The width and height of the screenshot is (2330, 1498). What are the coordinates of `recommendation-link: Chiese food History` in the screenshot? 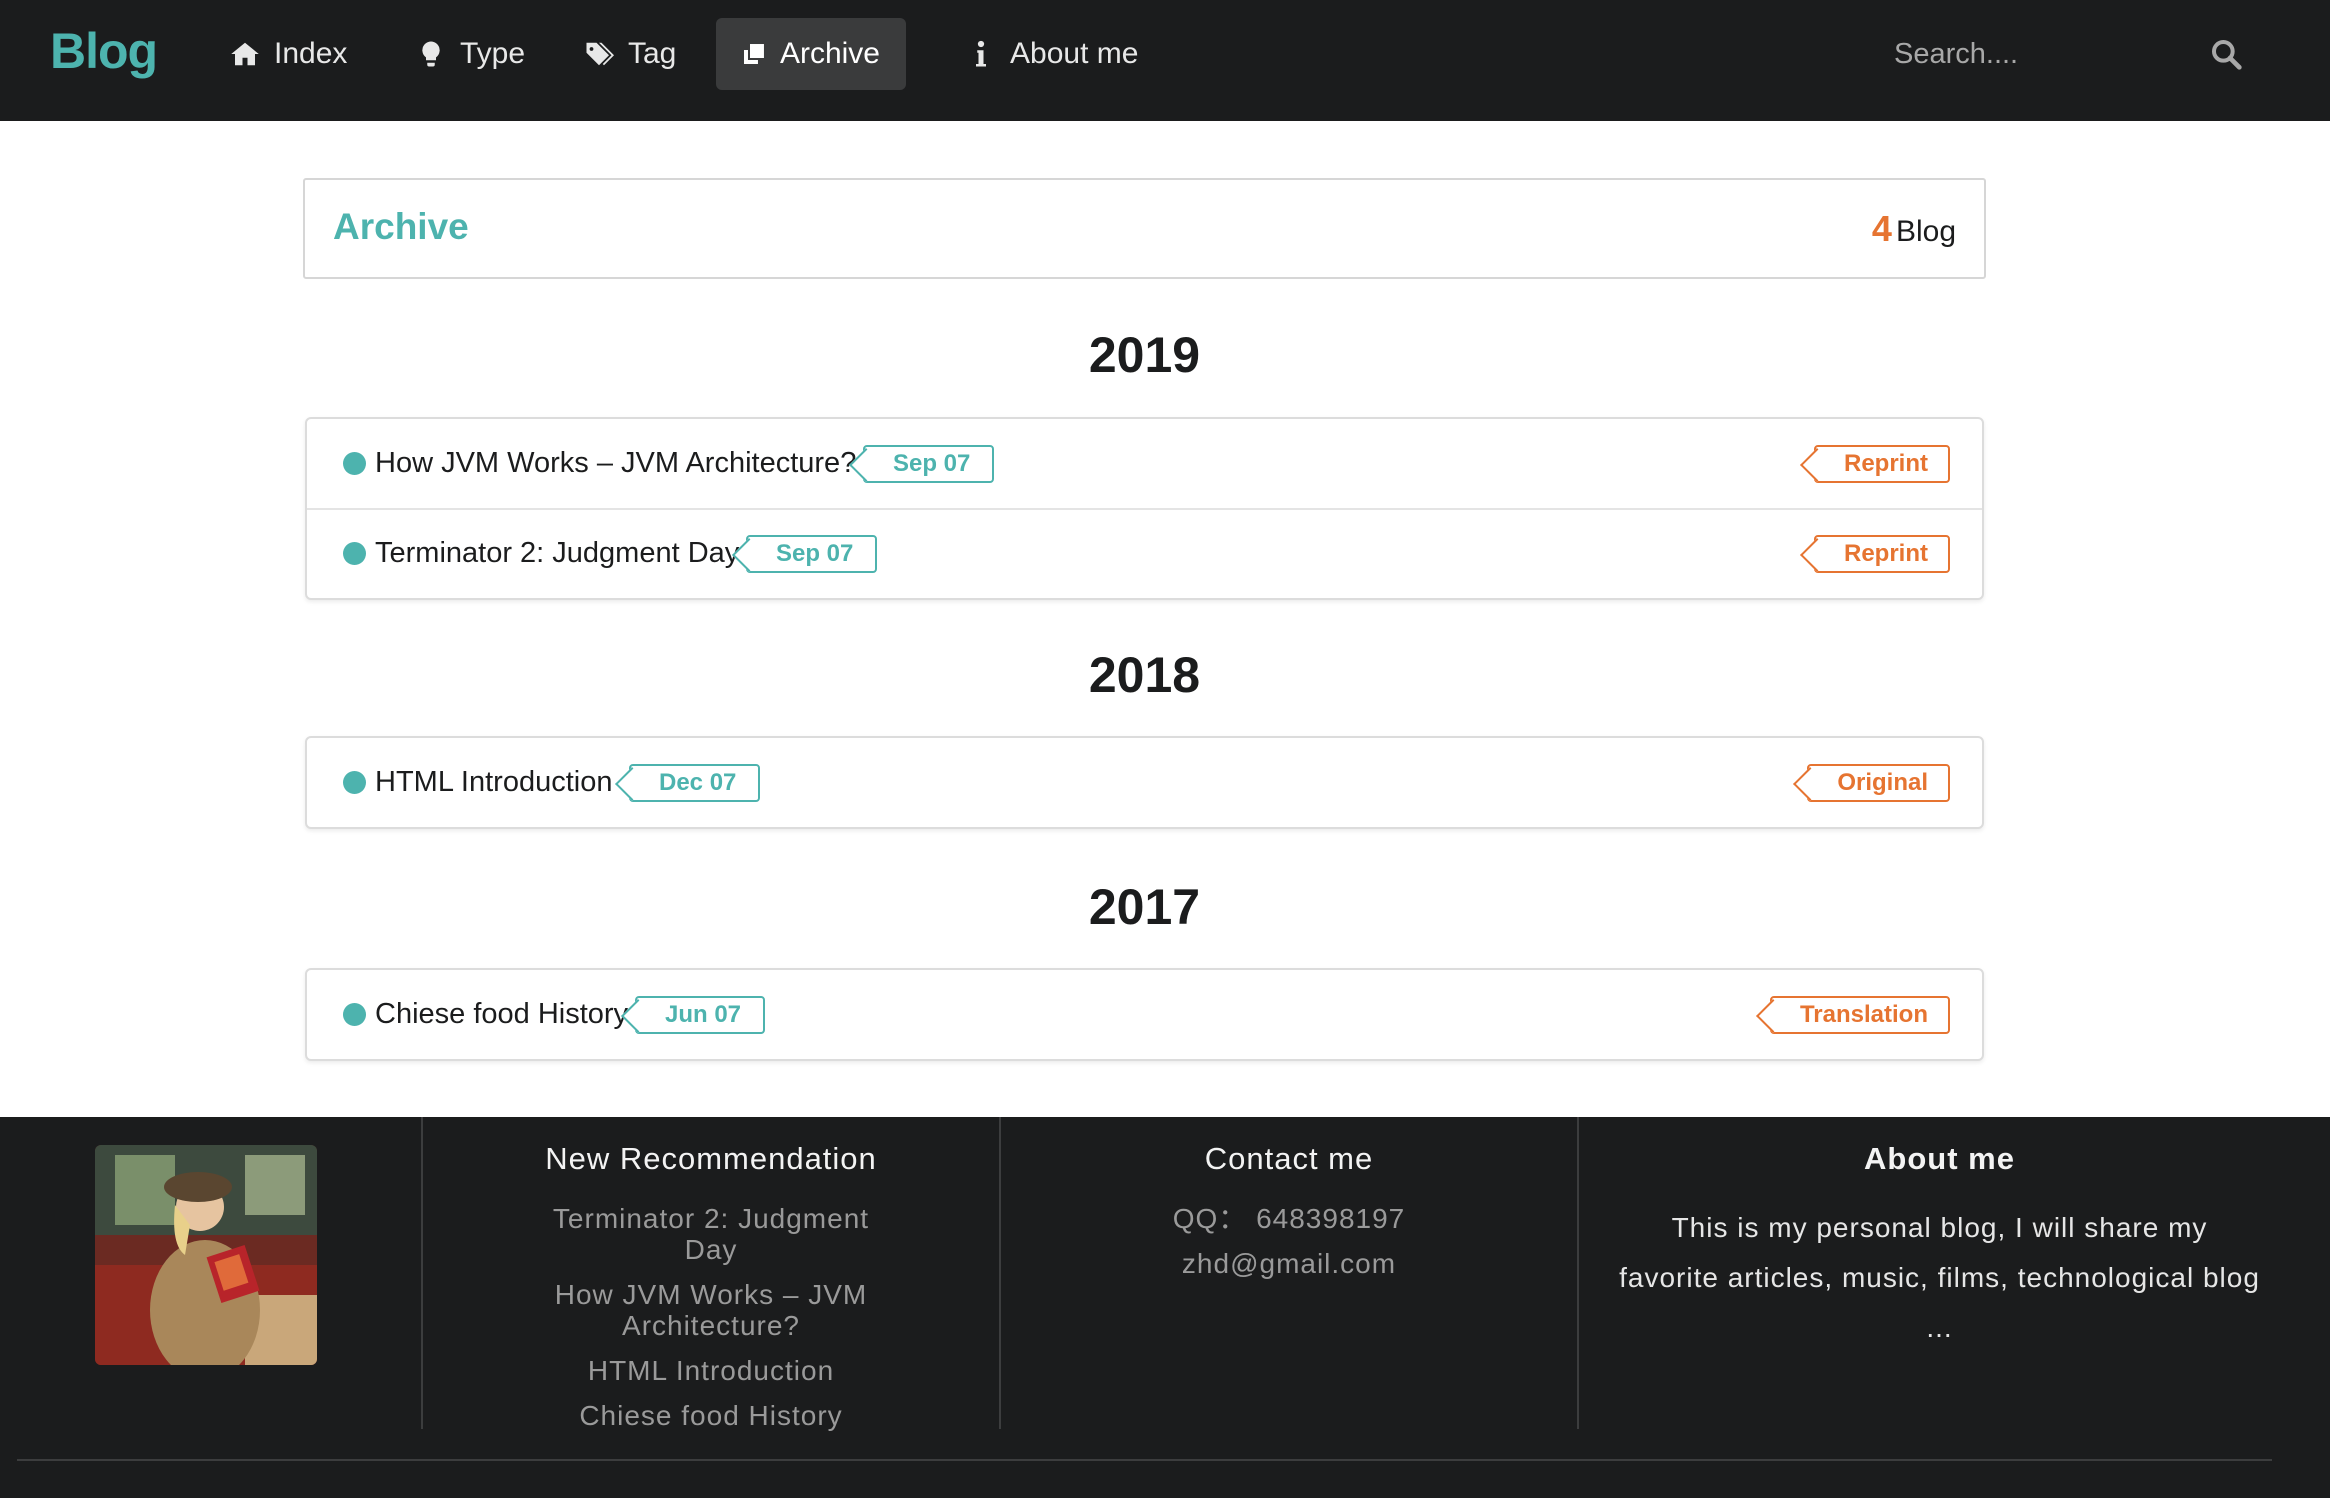 It's located at (711, 1415).